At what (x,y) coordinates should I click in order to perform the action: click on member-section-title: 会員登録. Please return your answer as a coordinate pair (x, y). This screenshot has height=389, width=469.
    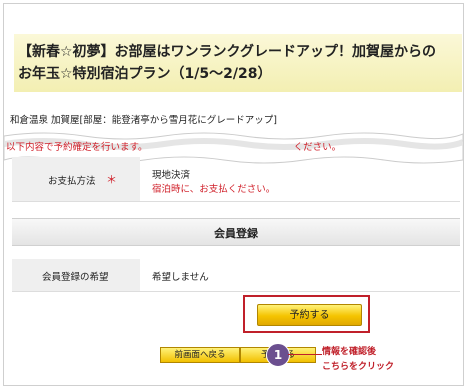
    Looking at the image, I should click on (236, 233).